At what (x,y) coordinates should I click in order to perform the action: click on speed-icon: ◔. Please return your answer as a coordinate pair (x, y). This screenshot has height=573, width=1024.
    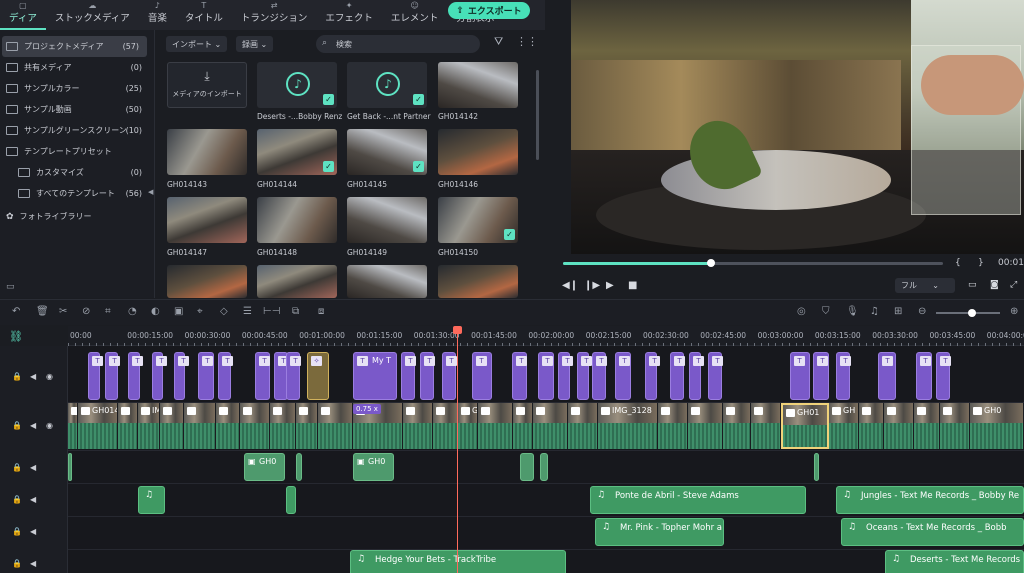
    Looking at the image, I should click on (132, 311).